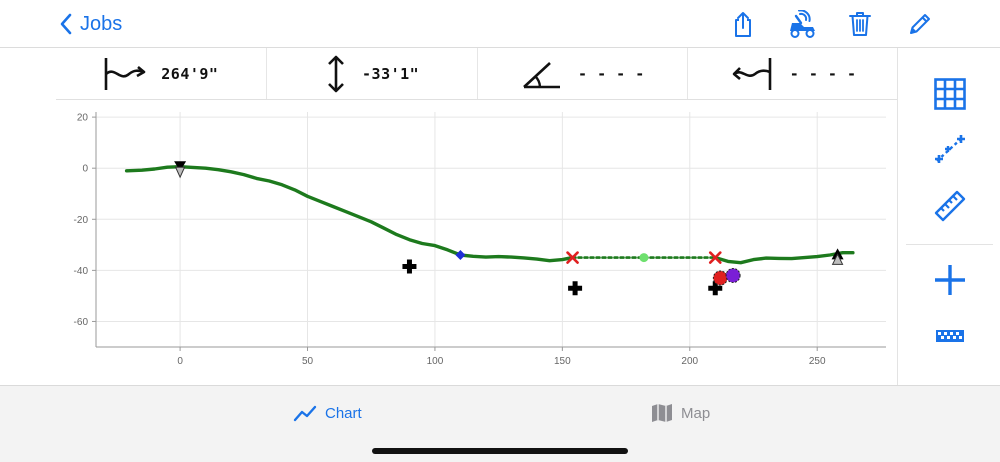 The width and height of the screenshot is (1000, 462). Describe the element at coordinates (949, 244) in the screenshot. I see `toolbar-divider` at that location.